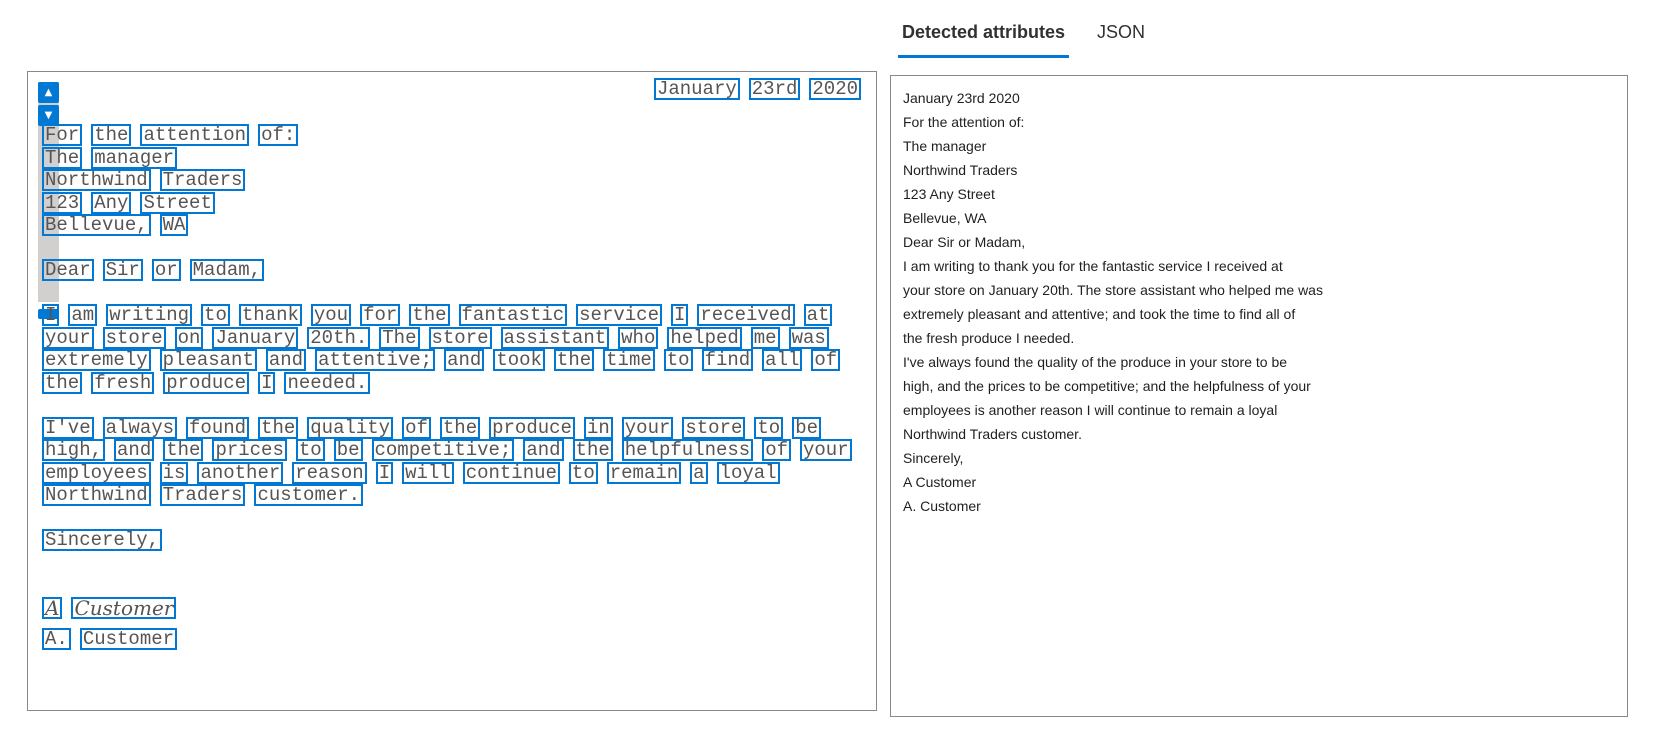 Image resolution: width=1663 pixels, height=749 pixels. Describe the element at coordinates (83, 315) in the screenshot. I see `detected-word-box: am` at that location.